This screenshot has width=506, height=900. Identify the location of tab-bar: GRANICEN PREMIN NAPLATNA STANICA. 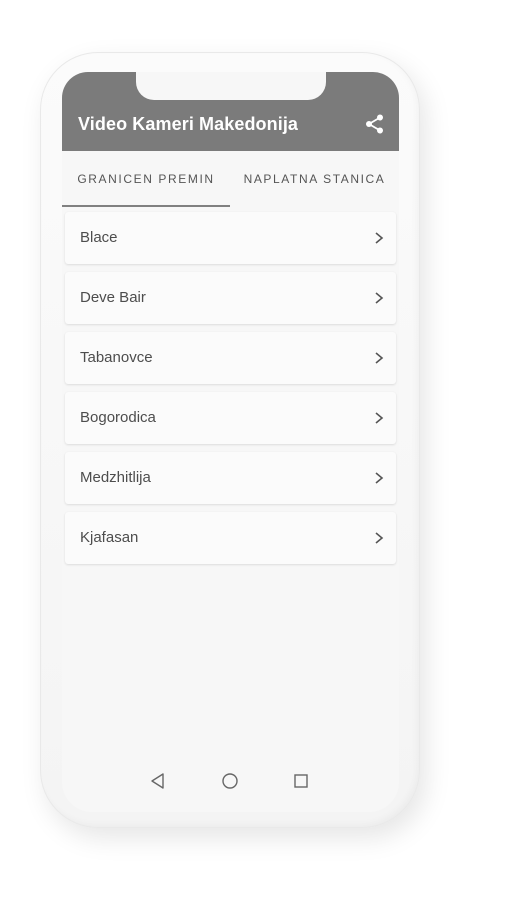
(230, 179).